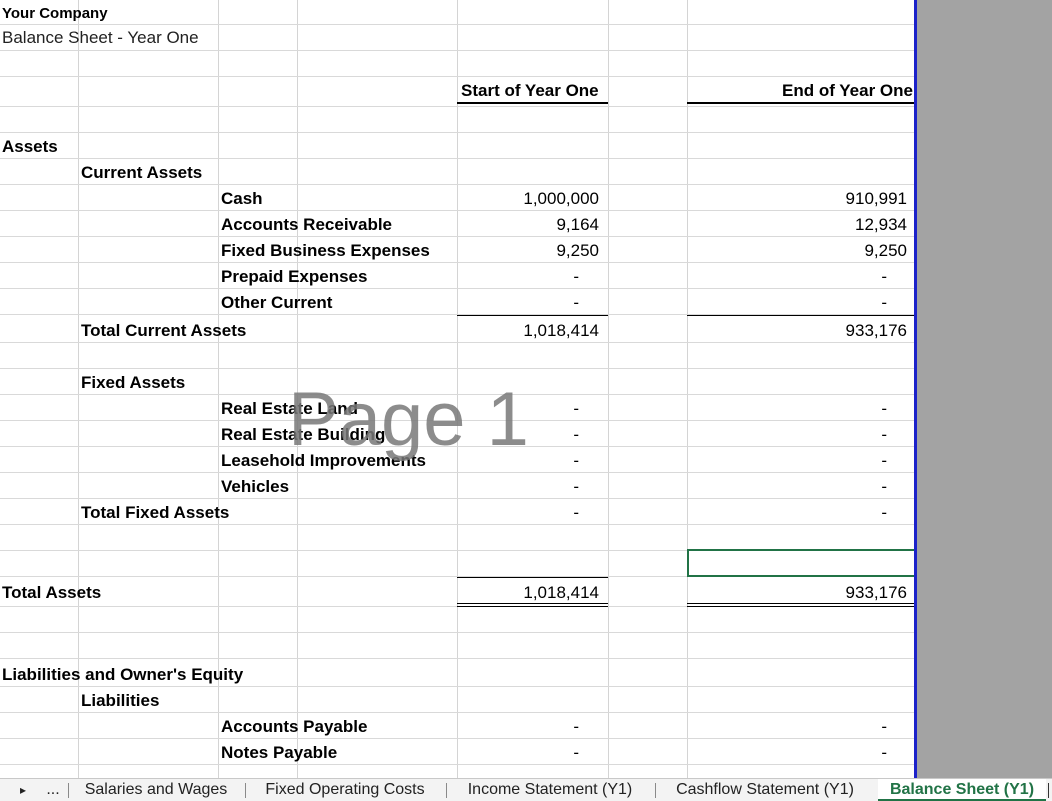 The image size is (1052, 801). What do you see at coordinates (801, 563) in the screenshot?
I see `selected-cell` at bounding box center [801, 563].